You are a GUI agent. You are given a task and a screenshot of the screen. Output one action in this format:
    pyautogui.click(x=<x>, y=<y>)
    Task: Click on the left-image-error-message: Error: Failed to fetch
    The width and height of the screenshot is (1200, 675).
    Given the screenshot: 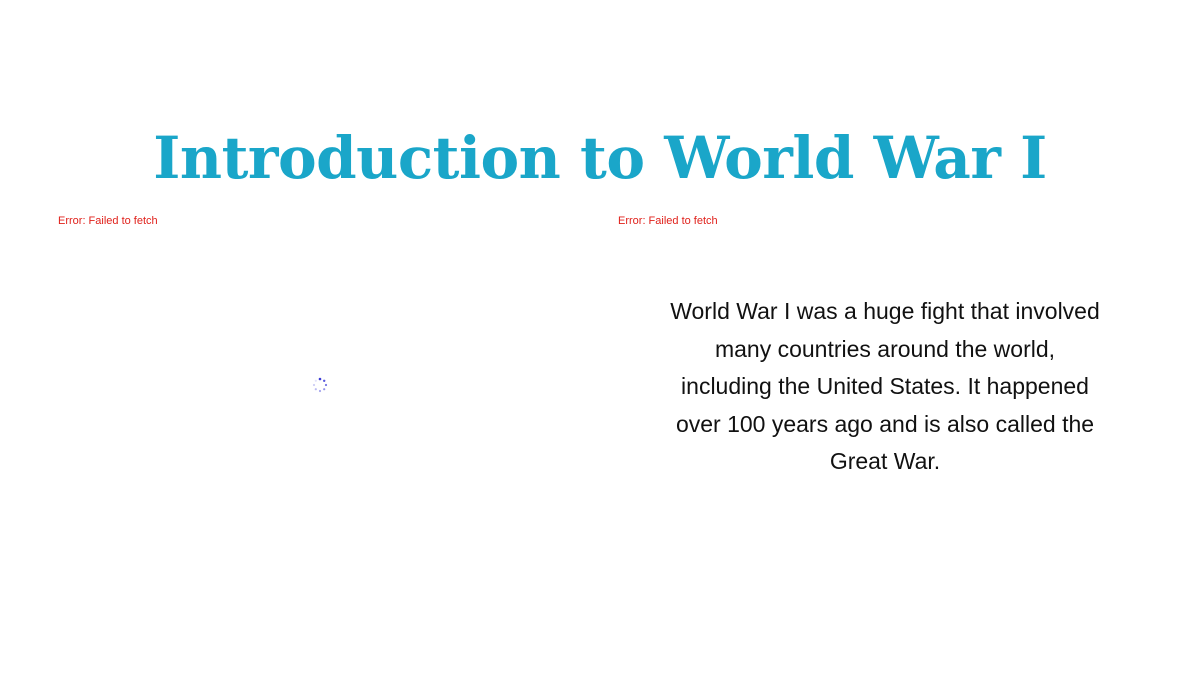 What is the action you would take?
    pyautogui.click(x=108, y=221)
    